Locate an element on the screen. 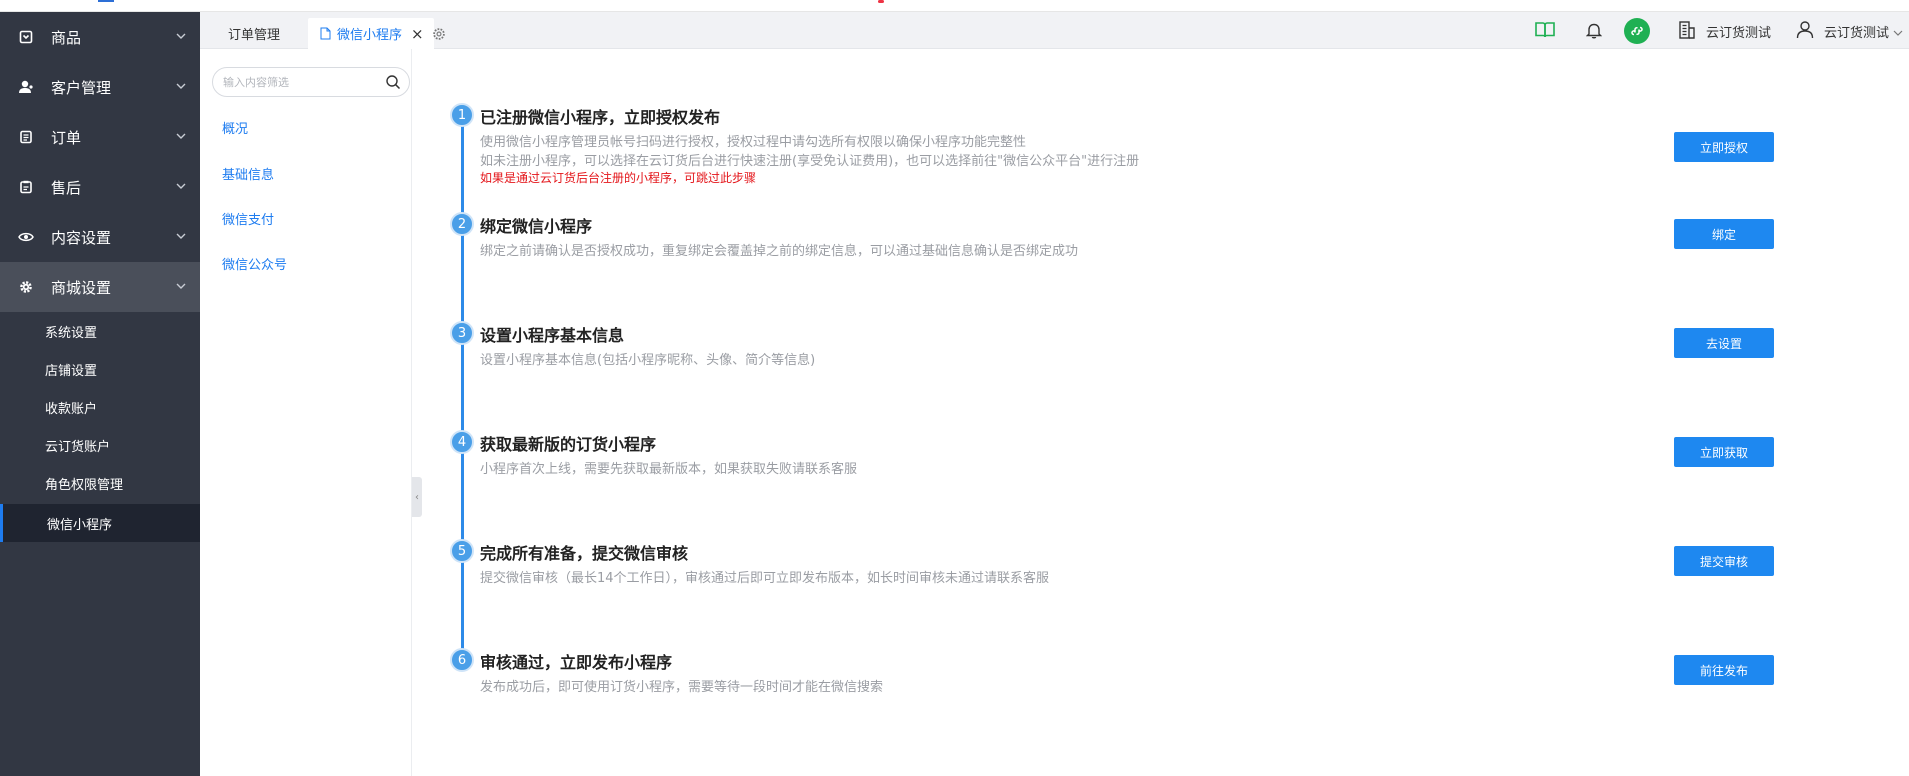 This screenshot has width=1909, height=776. after-sales-icon is located at coordinates (26, 187).